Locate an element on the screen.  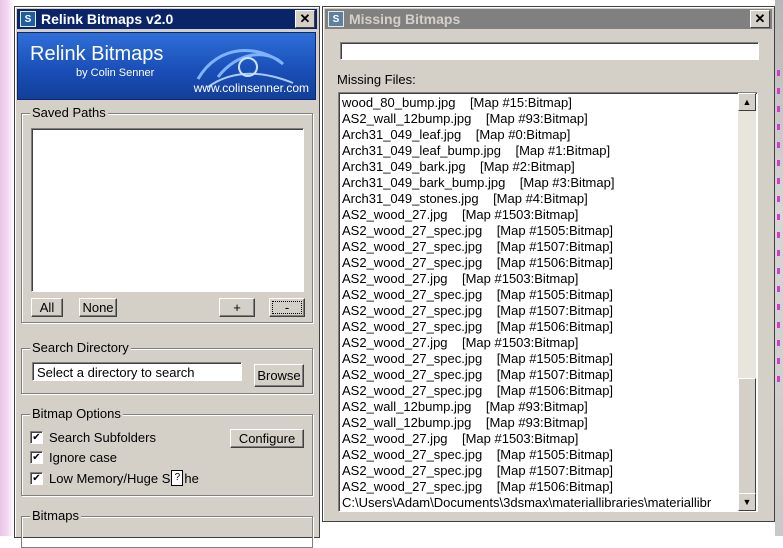
select-all-button: All is located at coordinates (47, 307).